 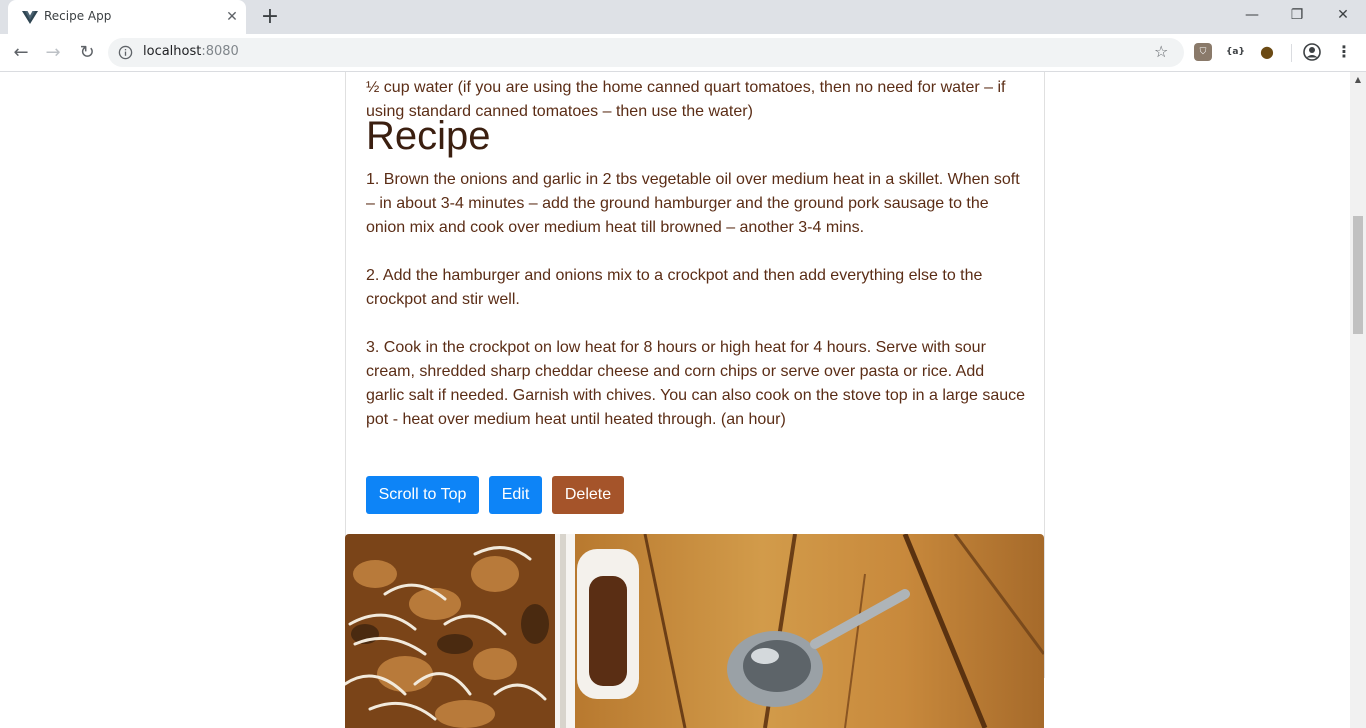 I want to click on toolbar-separator, so click(x=1291, y=53).